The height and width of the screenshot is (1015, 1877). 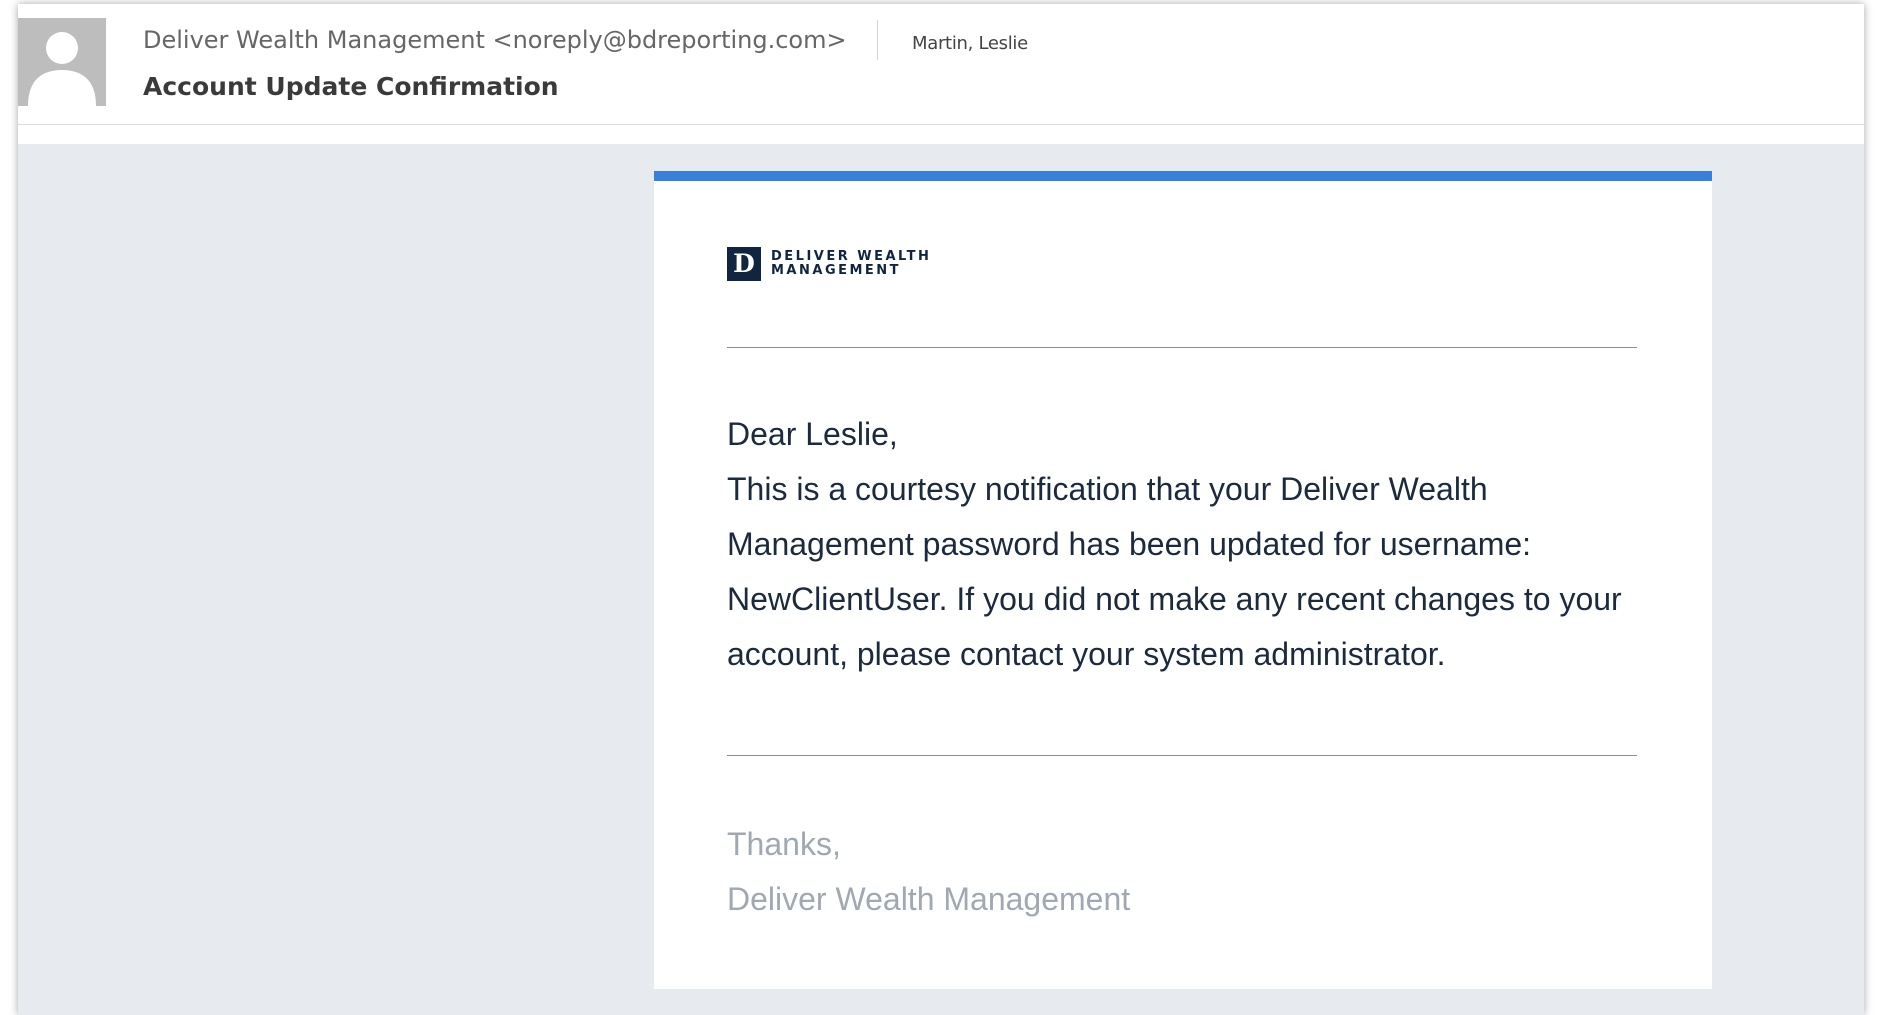 What do you see at coordinates (1182, 872) in the screenshot?
I see `signoff: Thanks, Deliver Wealth Management` at bounding box center [1182, 872].